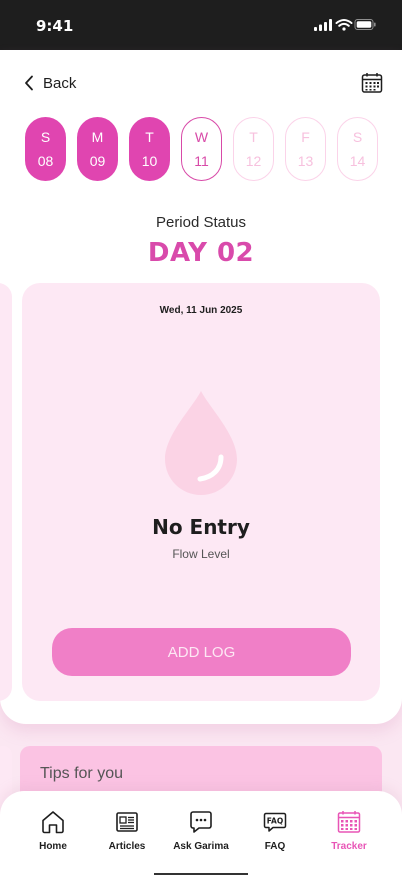 The image size is (402, 878). What do you see at coordinates (97, 149) in the screenshot?
I see `day-pill: M 09` at bounding box center [97, 149].